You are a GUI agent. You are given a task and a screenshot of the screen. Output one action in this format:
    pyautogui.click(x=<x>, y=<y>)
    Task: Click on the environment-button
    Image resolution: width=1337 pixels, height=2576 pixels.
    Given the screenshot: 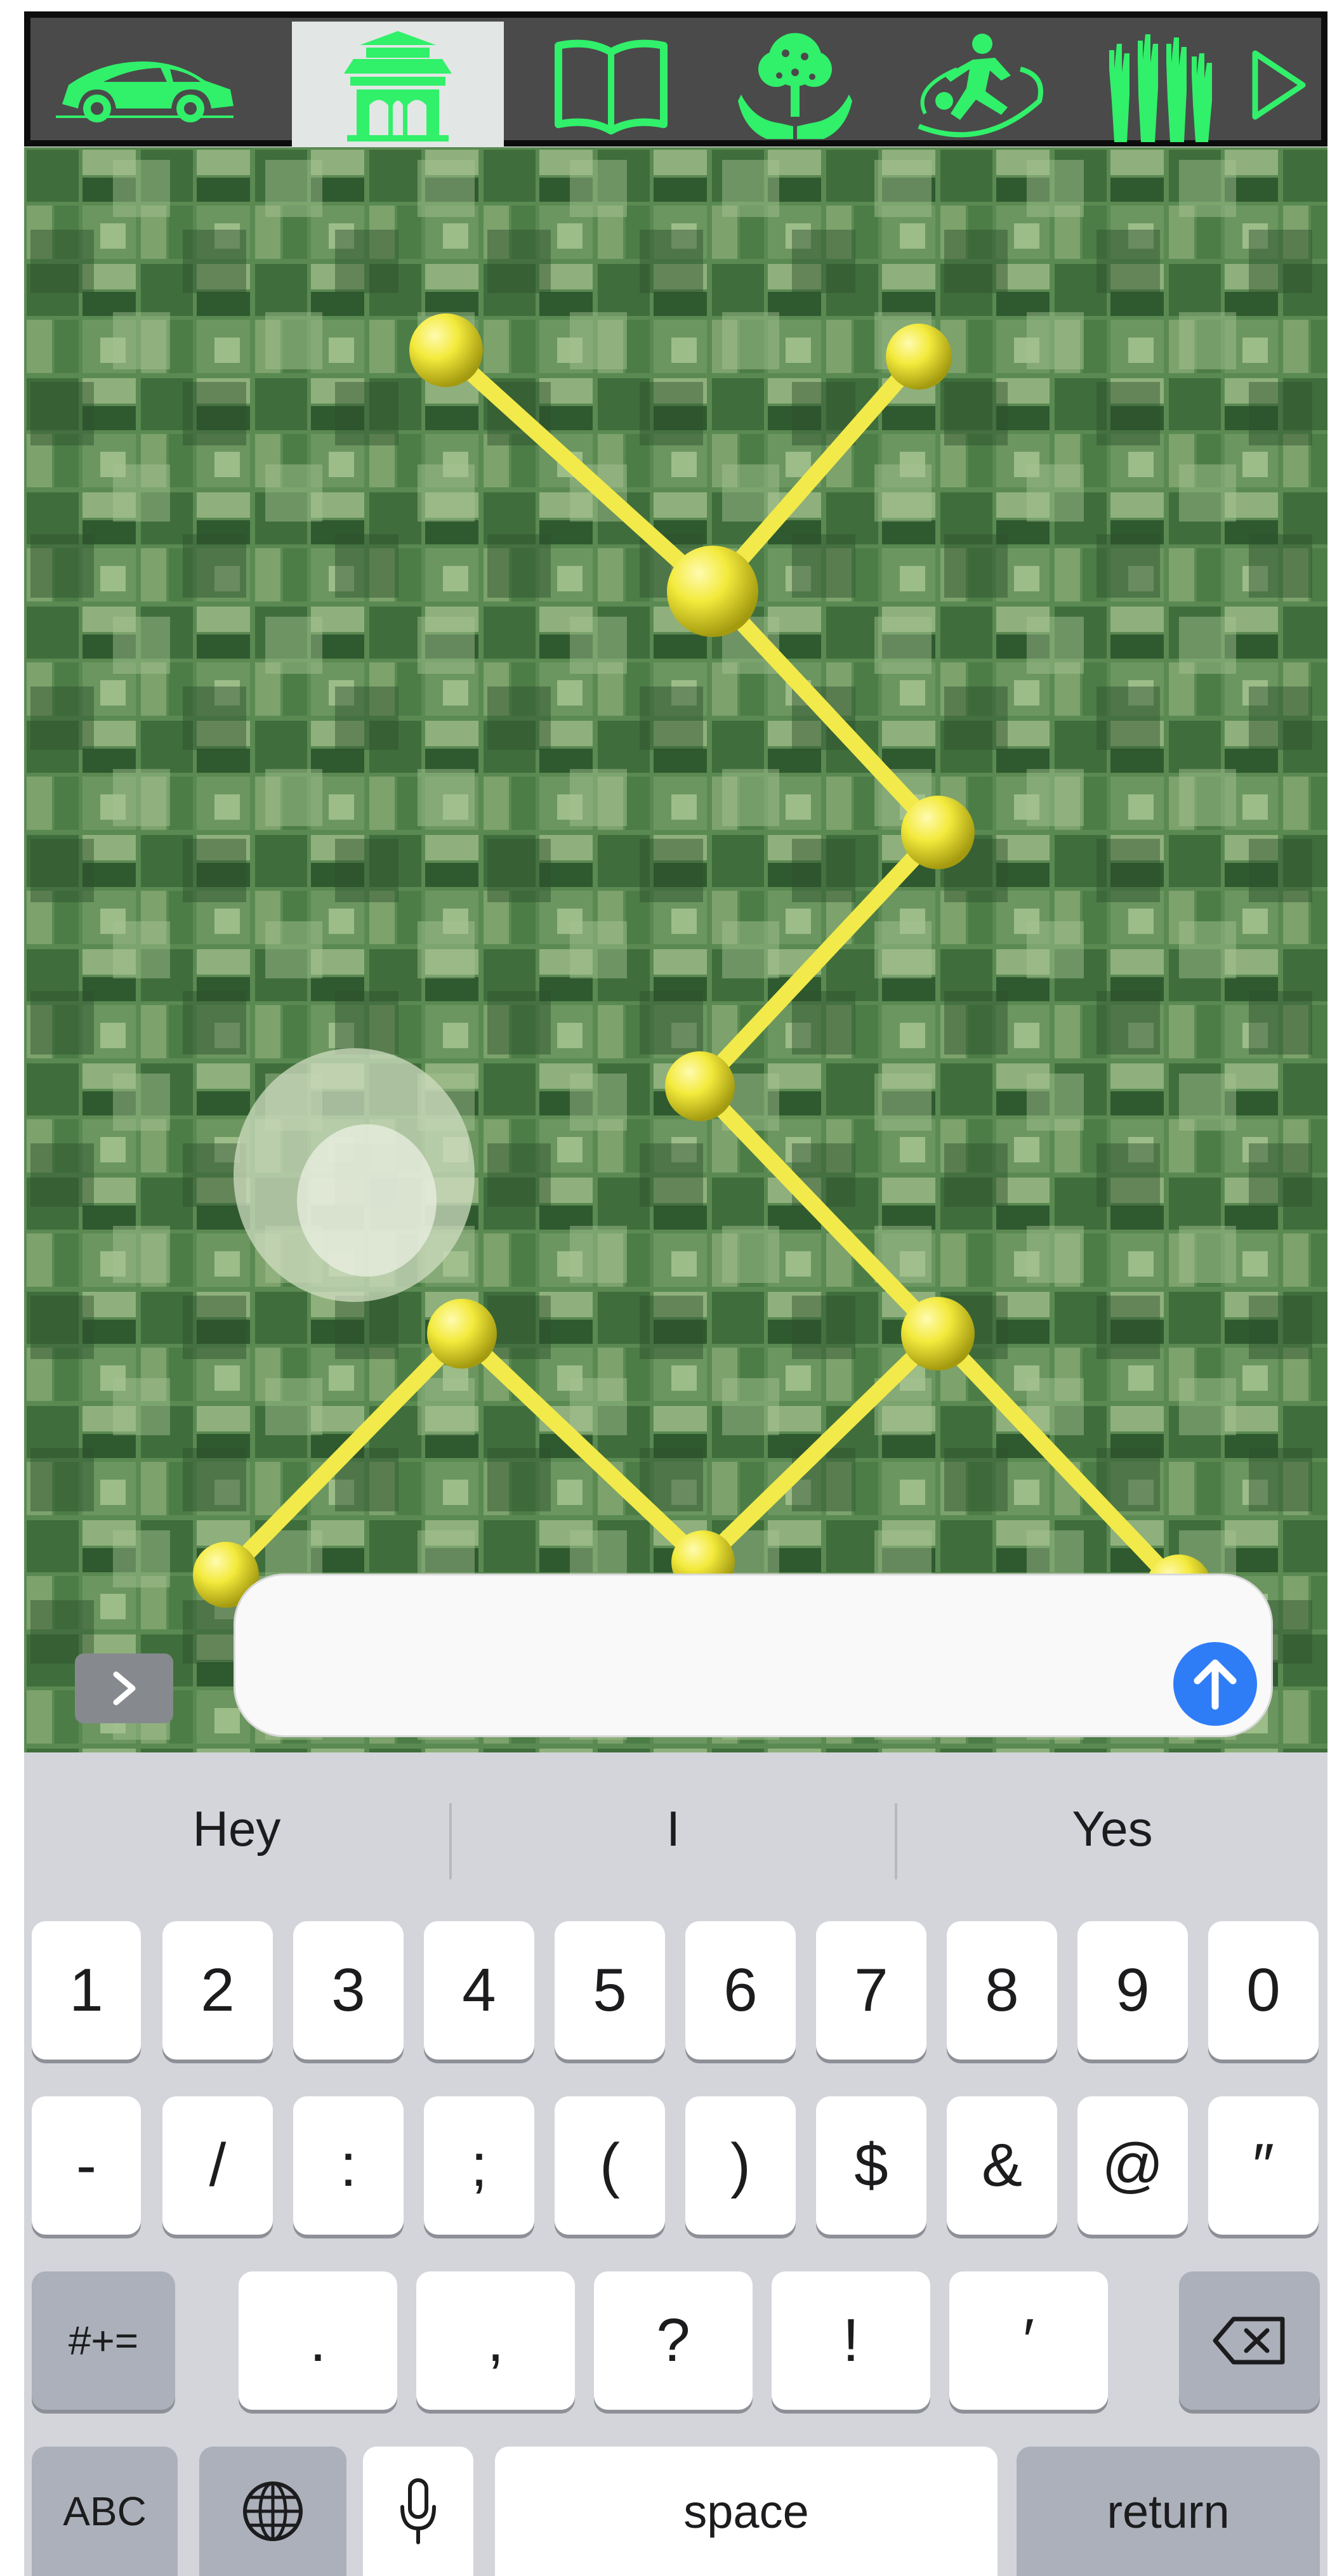 What is the action you would take?
    pyautogui.click(x=795, y=85)
    